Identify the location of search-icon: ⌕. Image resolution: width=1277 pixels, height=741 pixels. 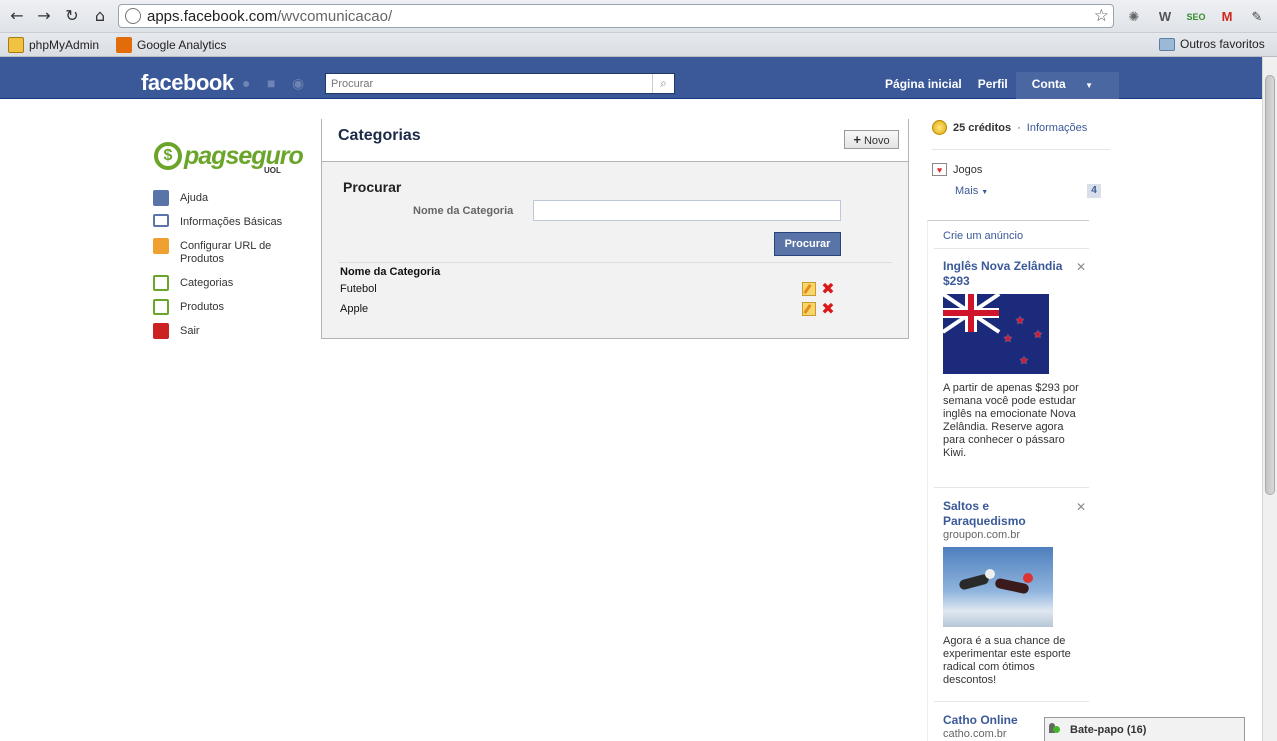
(663, 83).